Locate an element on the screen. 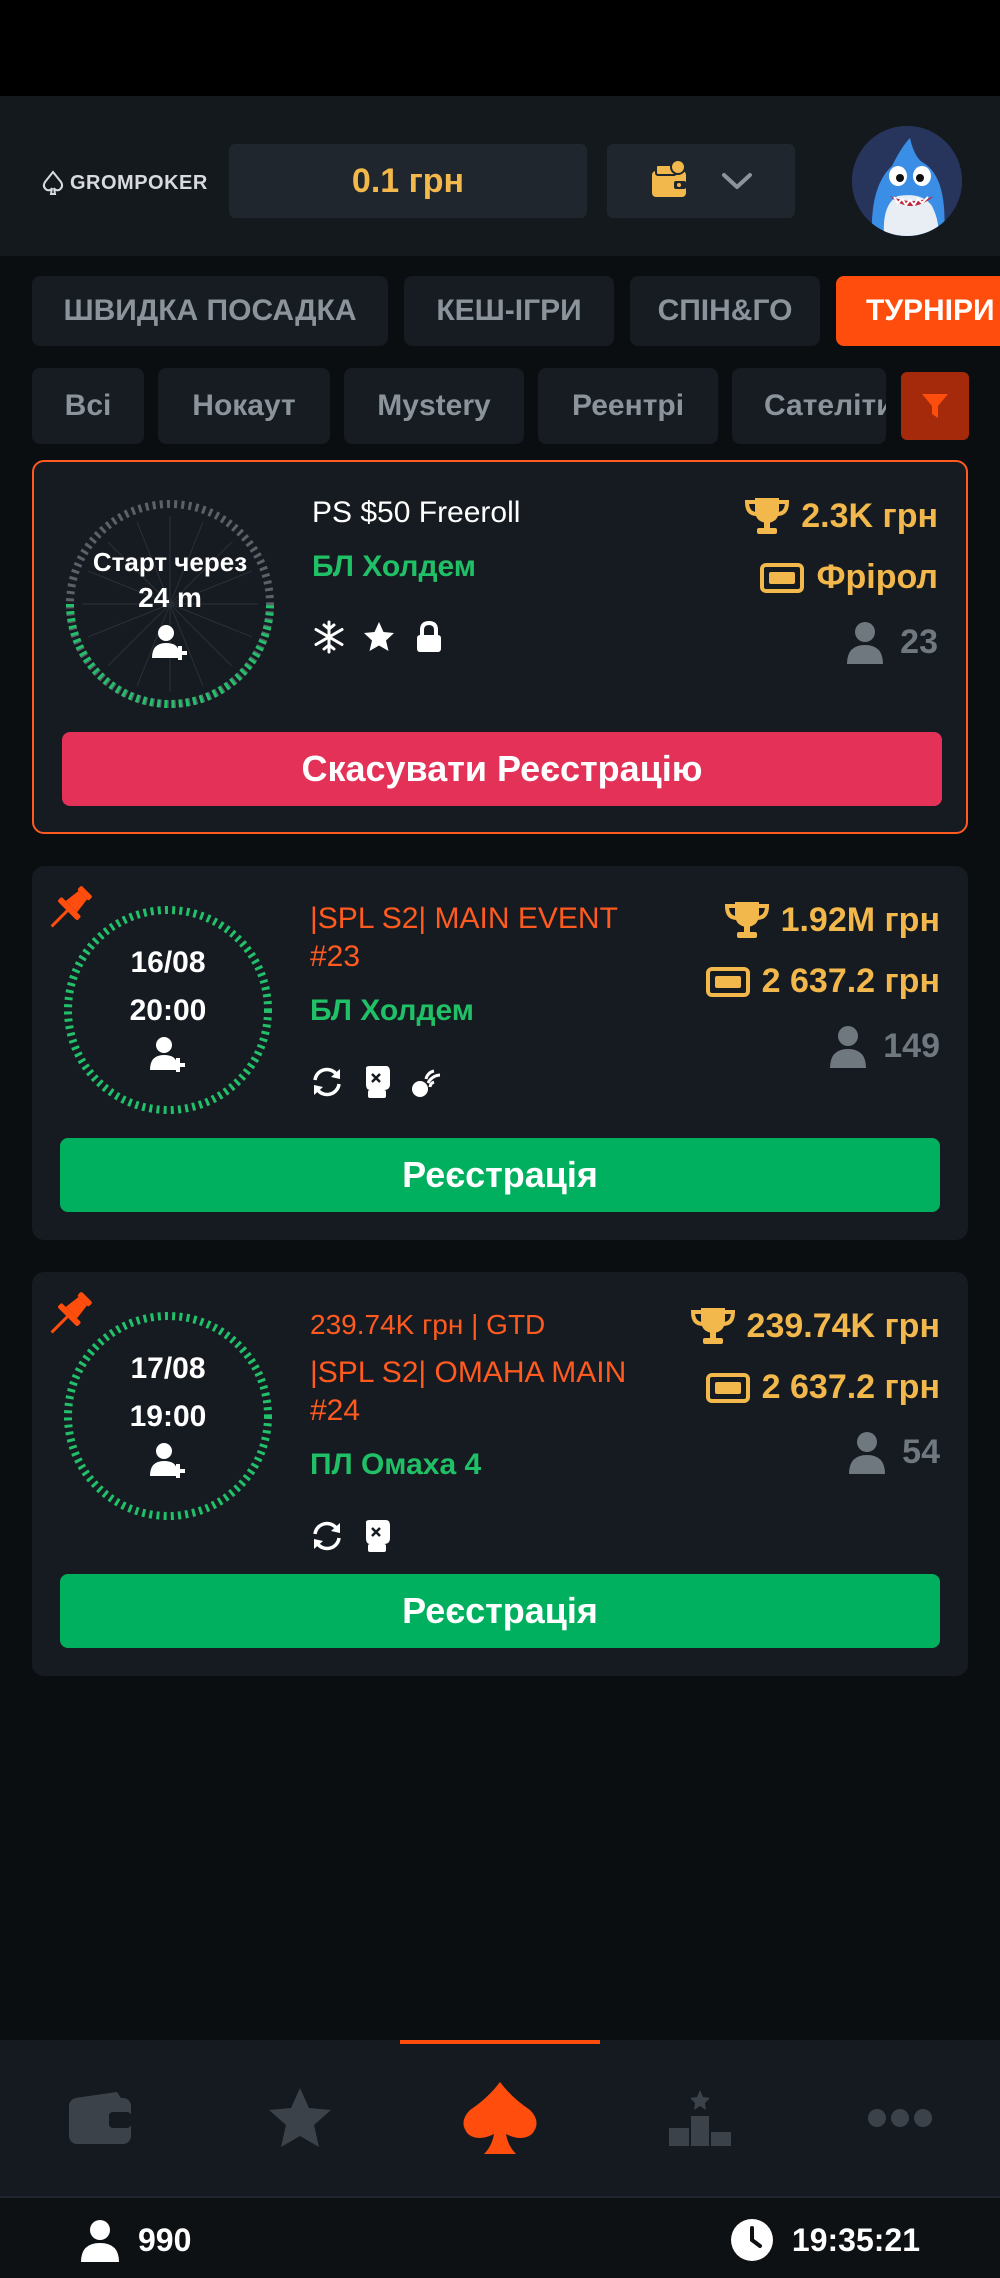 This screenshot has width=1000, height=2278. spade-icon is located at coordinates (500, 2118).